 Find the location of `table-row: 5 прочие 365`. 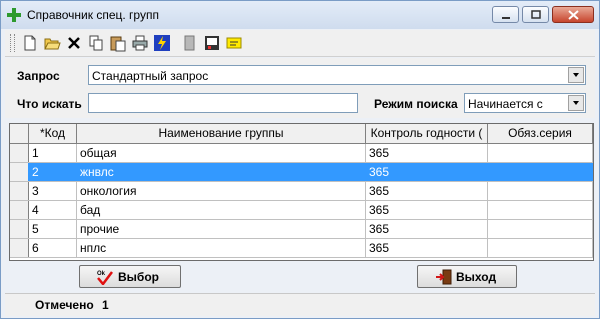

table-row: 5 прочие 365 is located at coordinates (301, 229).